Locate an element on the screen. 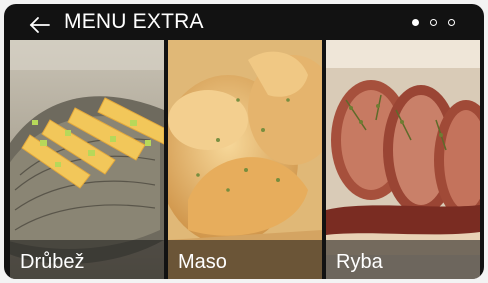 This screenshot has width=488, height=283. tile-label: Drůbež is located at coordinates (52, 262).